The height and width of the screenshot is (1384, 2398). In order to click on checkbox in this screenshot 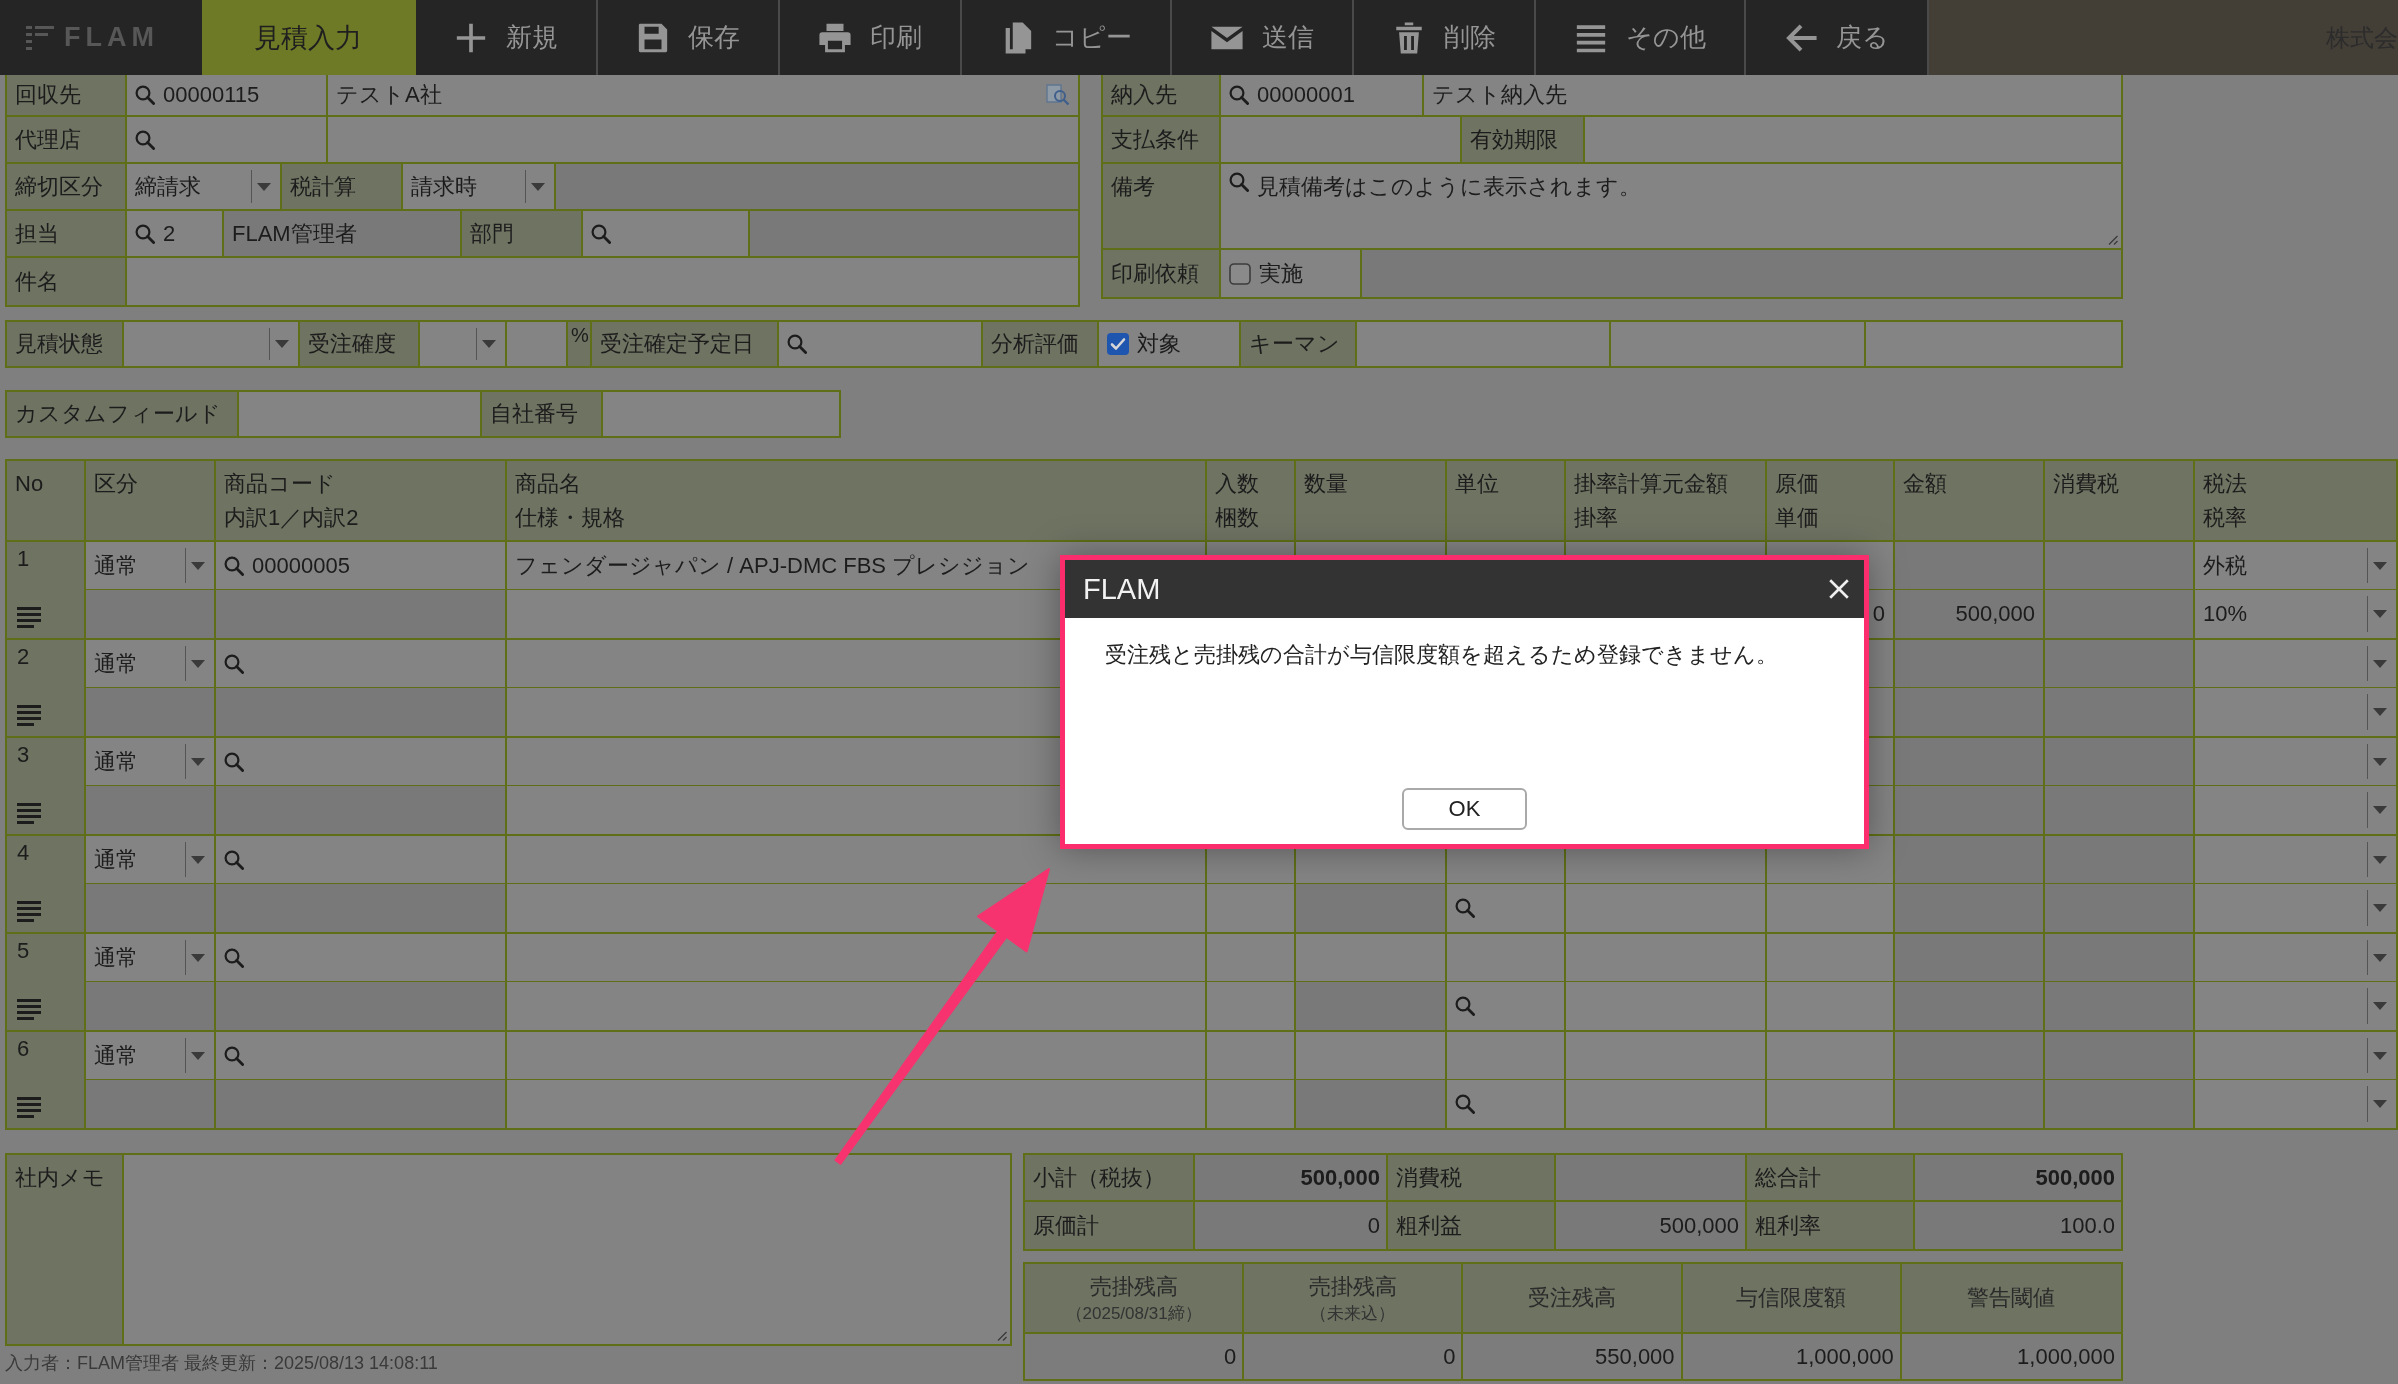, I will do `click(1240, 273)`.